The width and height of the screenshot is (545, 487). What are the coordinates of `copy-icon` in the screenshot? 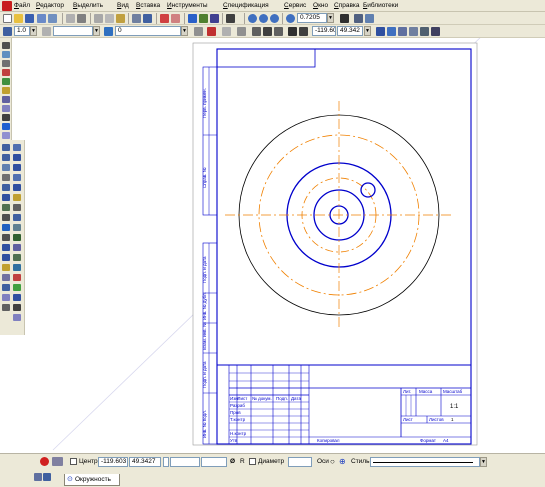 It's located at (109, 18).